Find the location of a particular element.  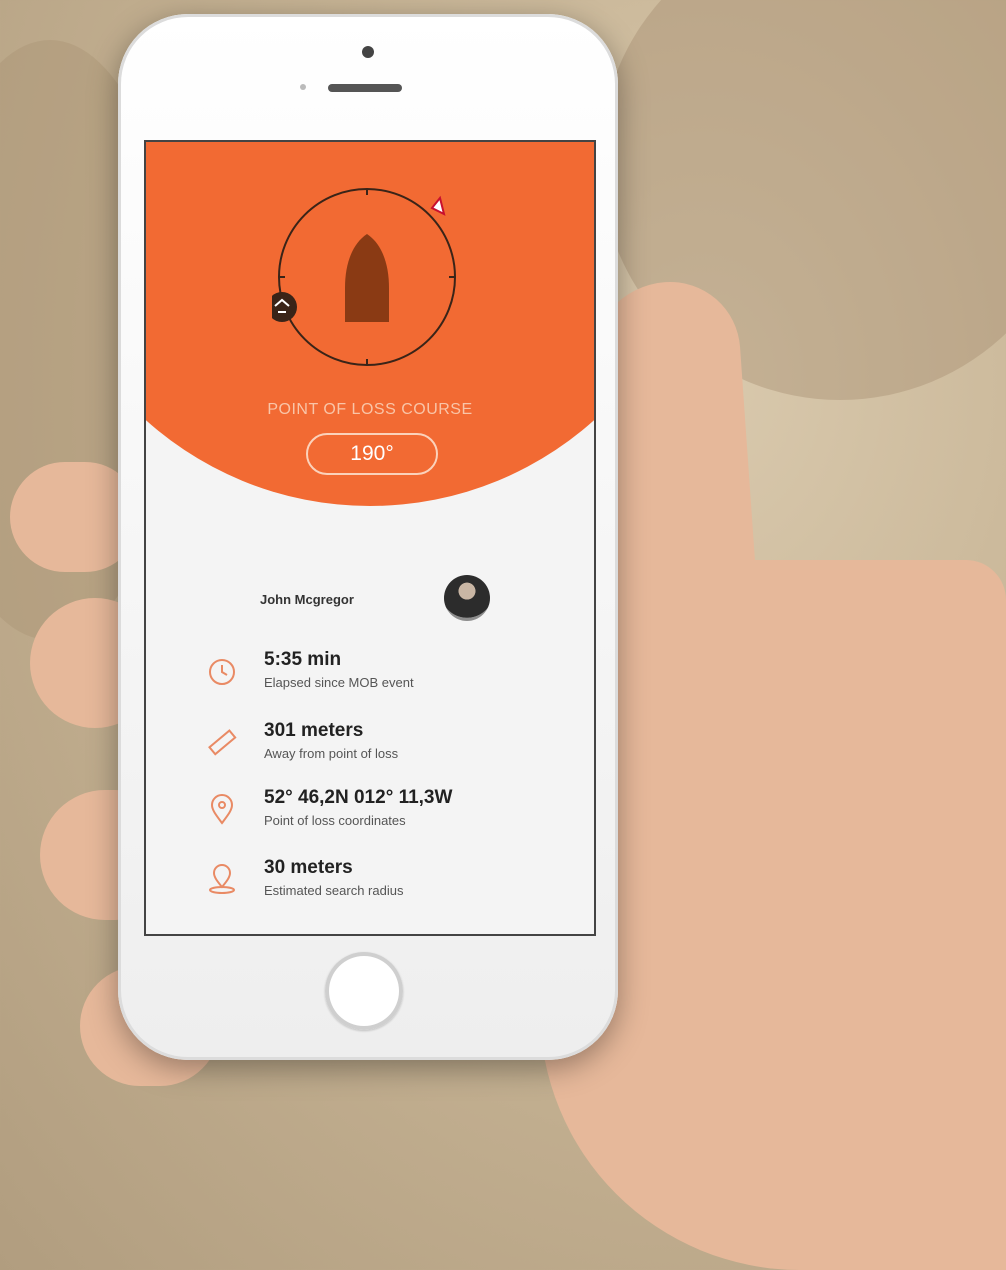

stat-label: Away from point of loss is located at coordinates (331, 753).